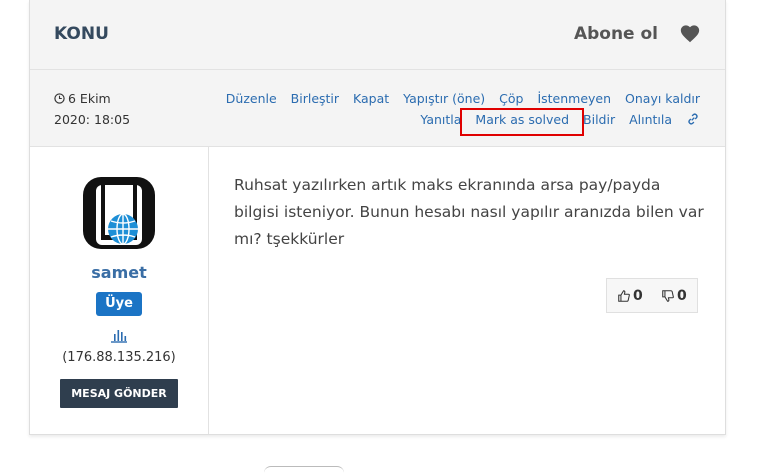  What do you see at coordinates (81, 34) in the screenshot?
I see `topic-title: KONU` at bounding box center [81, 34].